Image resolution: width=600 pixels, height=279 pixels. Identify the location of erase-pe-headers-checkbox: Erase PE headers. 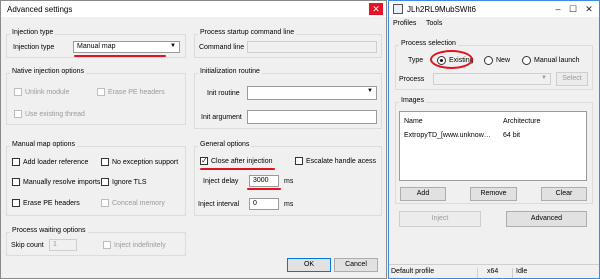
(46, 203).